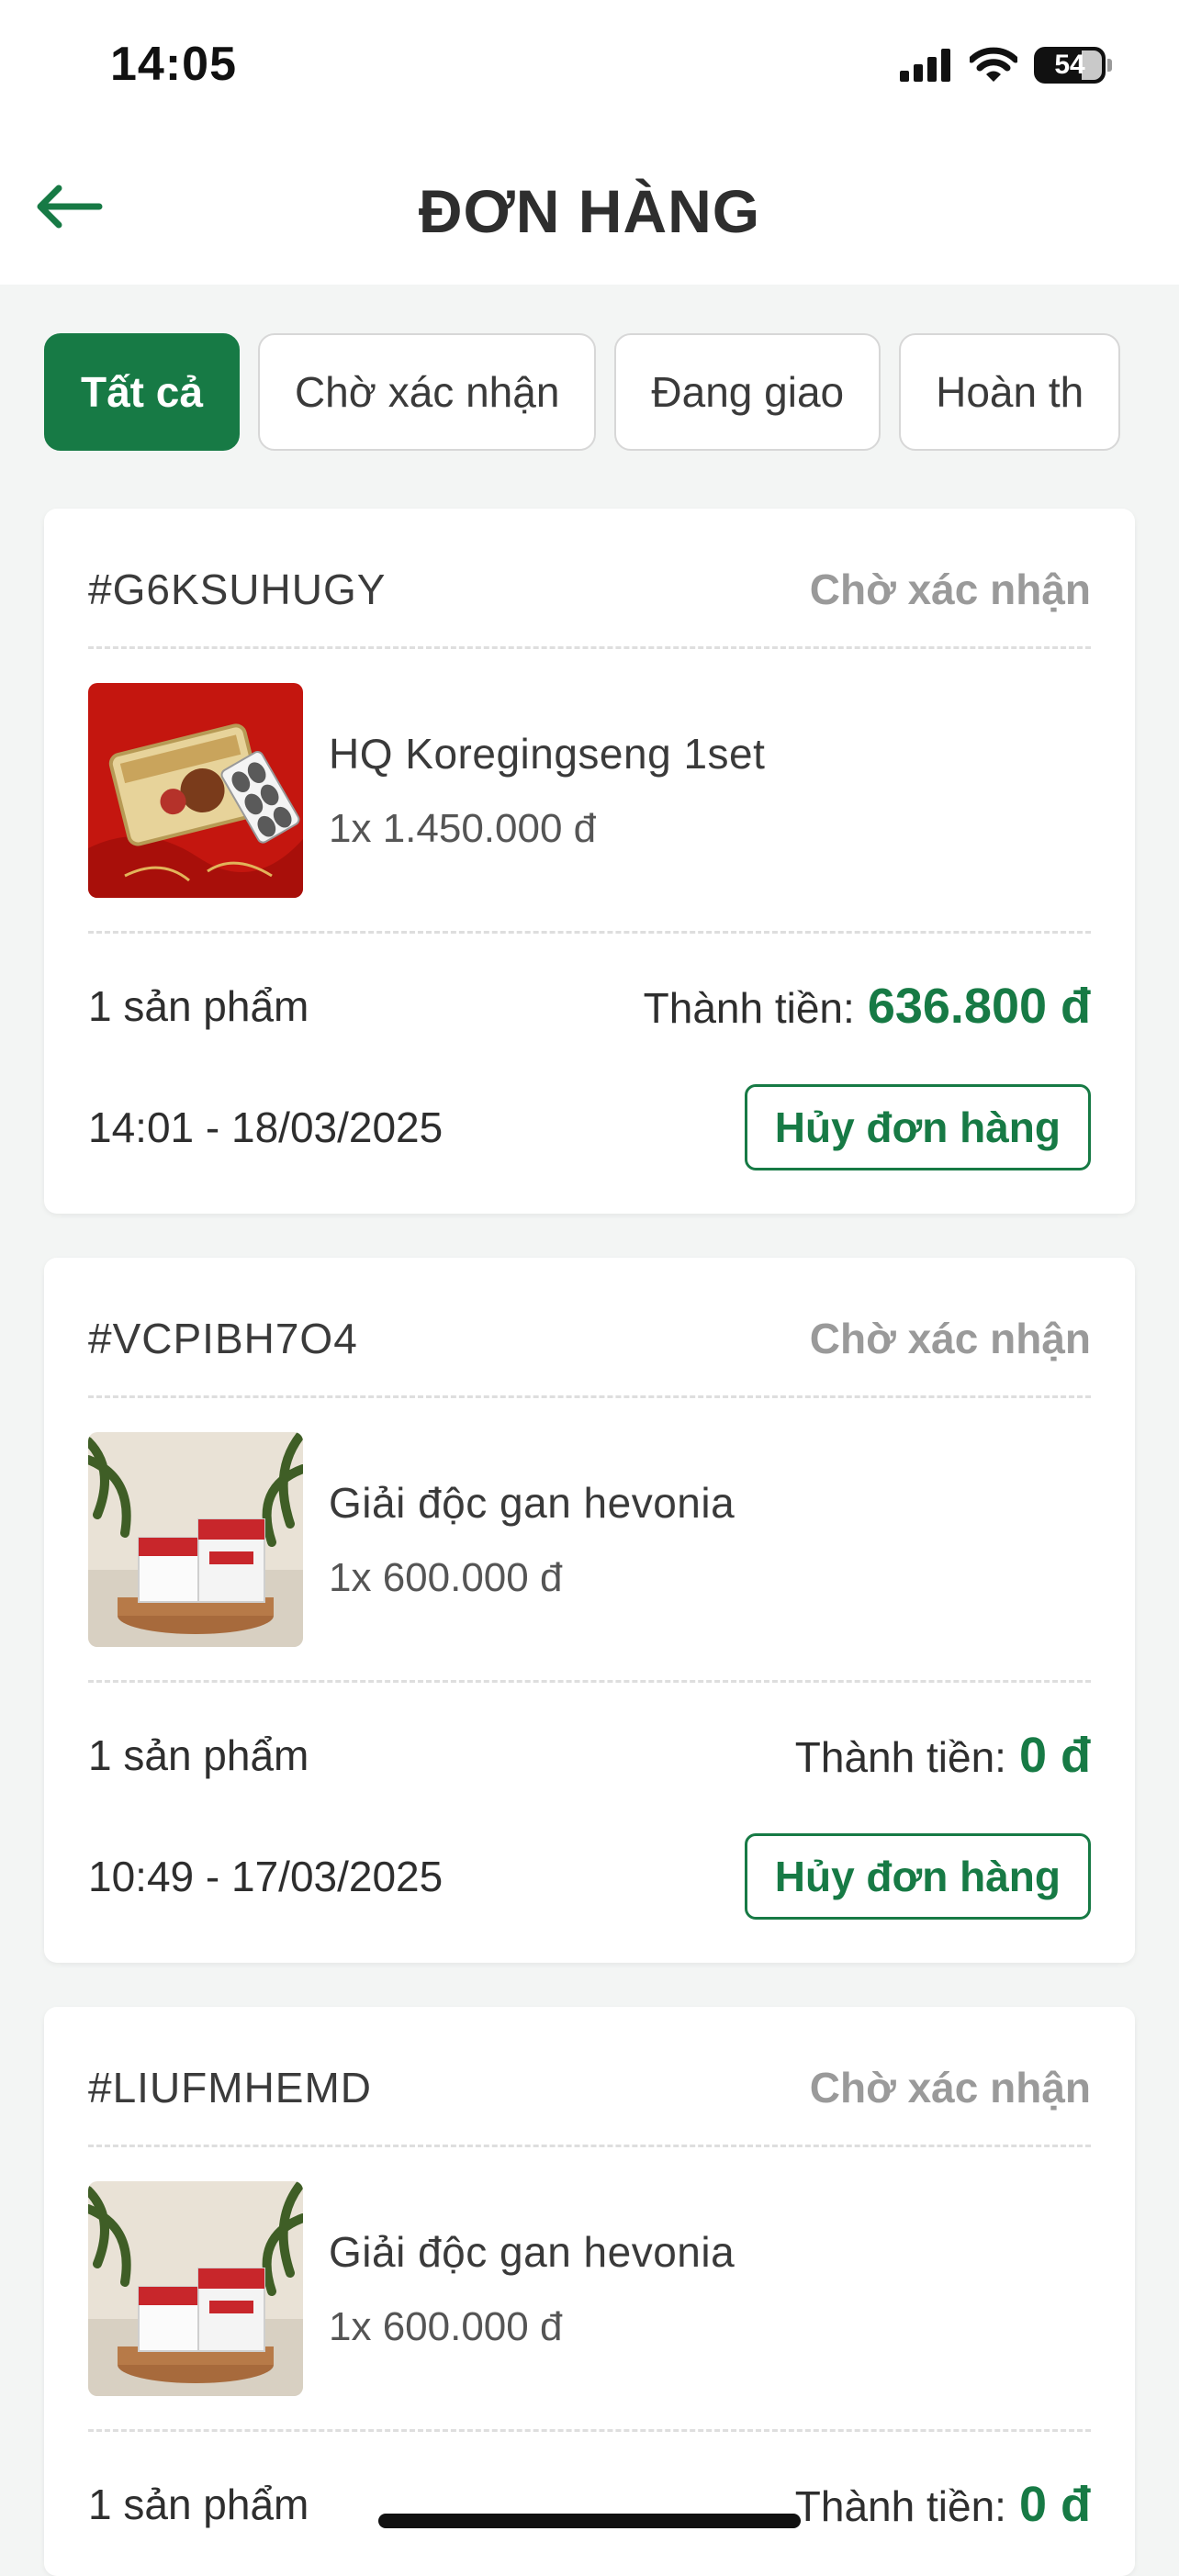 The image size is (1179, 2576). I want to click on status-time: 14:05, so click(173, 64).